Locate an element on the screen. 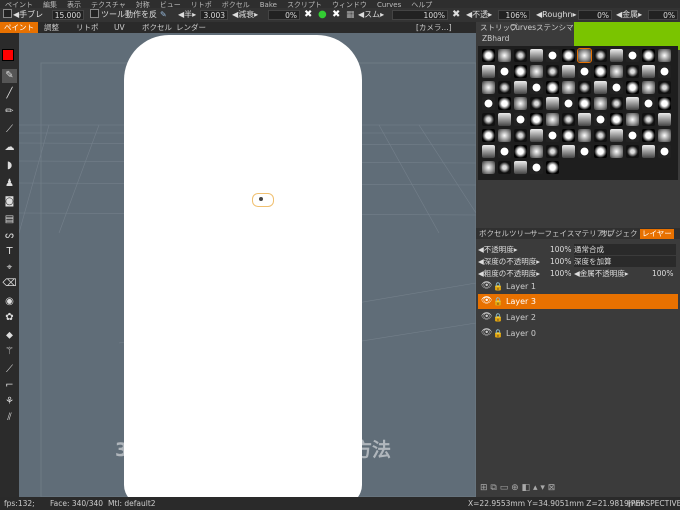 This screenshot has height=510, width=680. brush-grid is located at coordinates (578, 113).